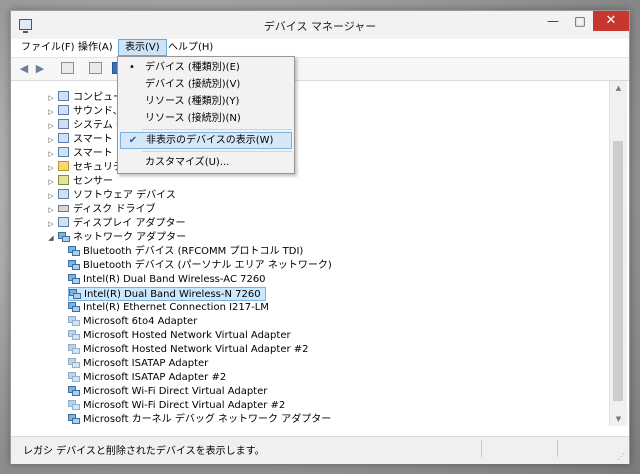  What do you see at coordinates (190, 47) in the screenshot?
I see `menu-help: ヘルプ(H)` at bounding box center [190, 47].